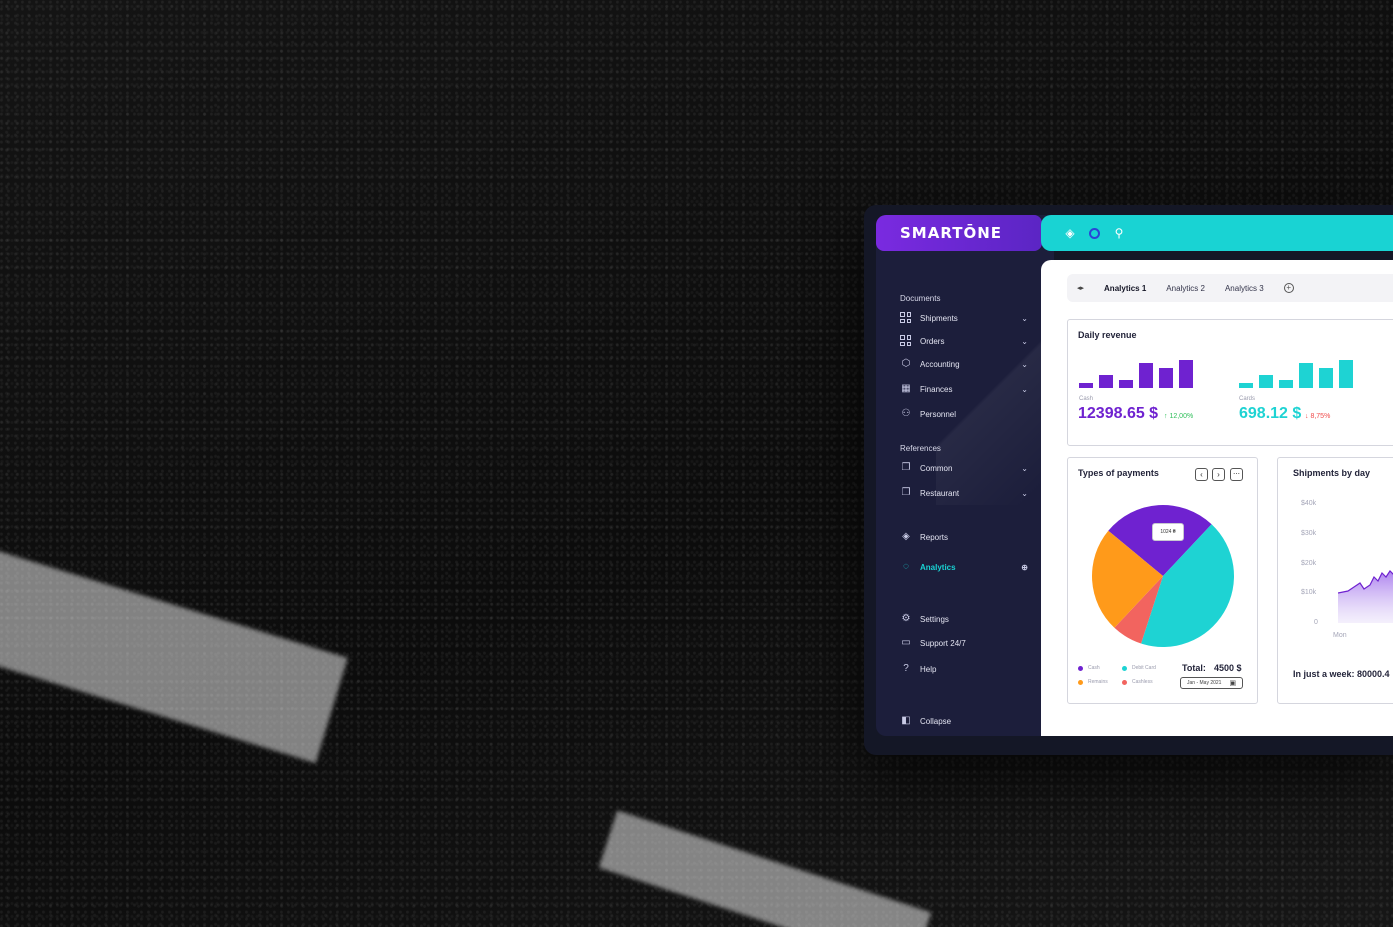  Describe the element at coordinates (964, 721) in the screenshot. I see `sidebar-item-collapse: ◧ Collapse` at that location.